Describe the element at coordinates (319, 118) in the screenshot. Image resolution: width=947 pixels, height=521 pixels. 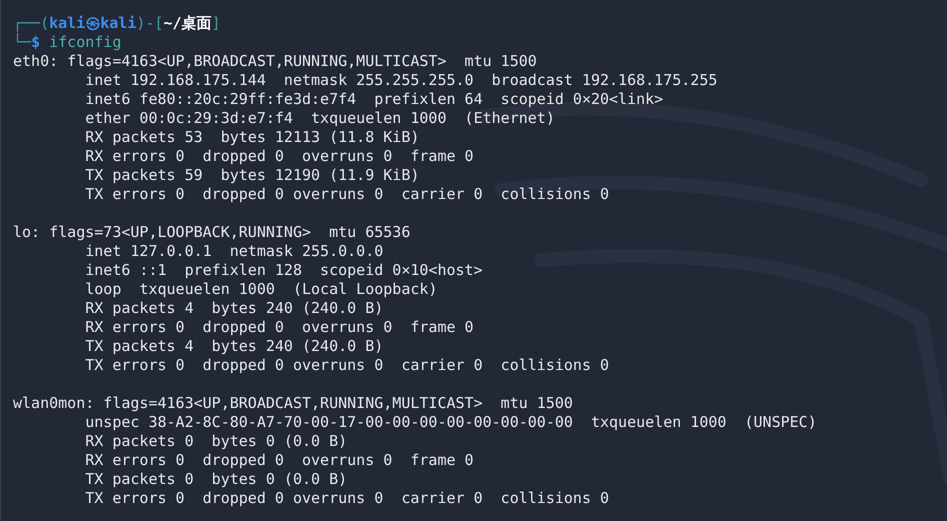
I see `output-line: ether 00:0c:29:3d:e7:f4 txqueuelen 1000 (Ethernet)` at that location.